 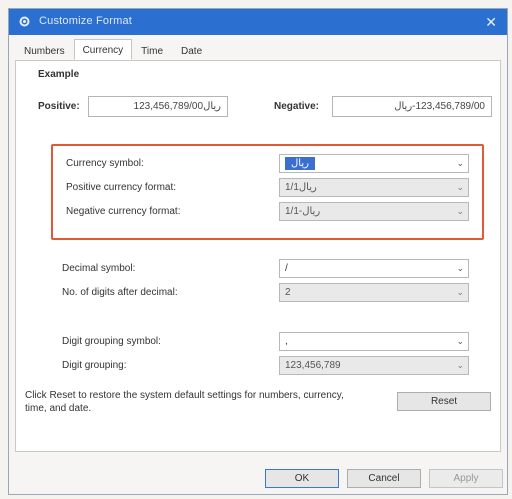 I want to click on positive-label: Positive:, so click(x=59, y=106).